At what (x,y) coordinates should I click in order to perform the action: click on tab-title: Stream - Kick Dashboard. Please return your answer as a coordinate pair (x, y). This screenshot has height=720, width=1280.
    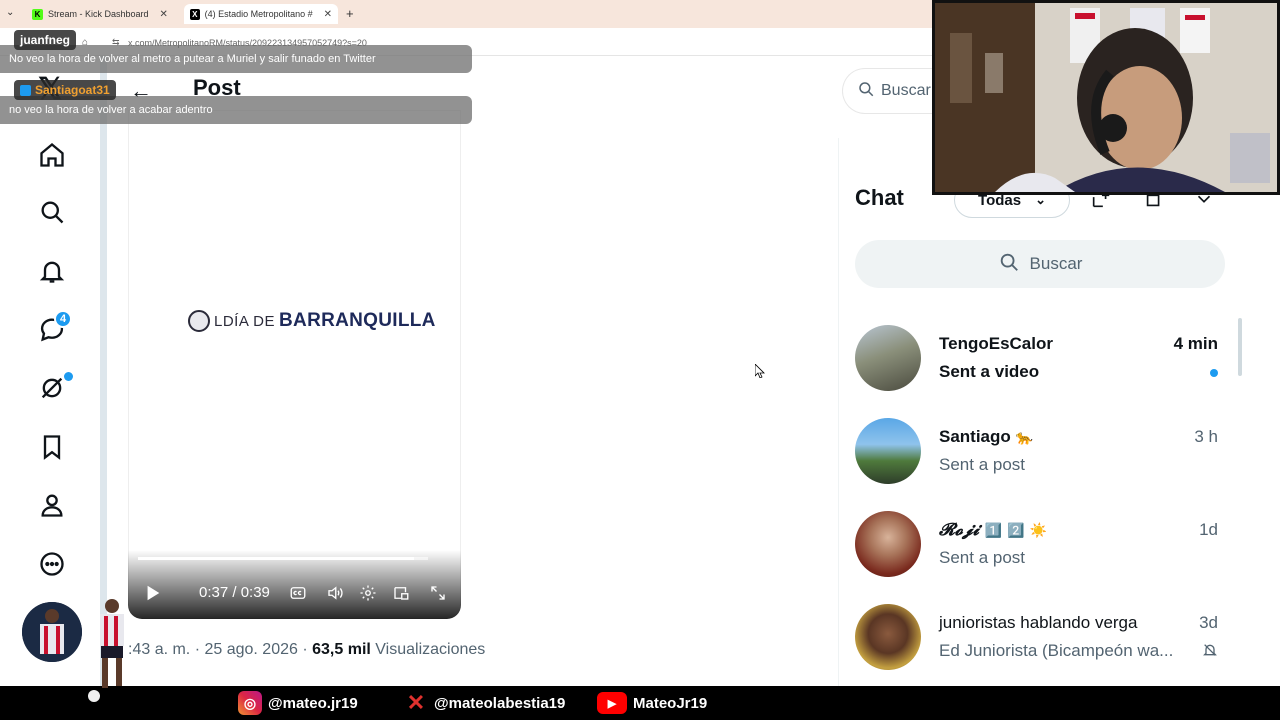
    Looking at the image, I should click on (98, 14).